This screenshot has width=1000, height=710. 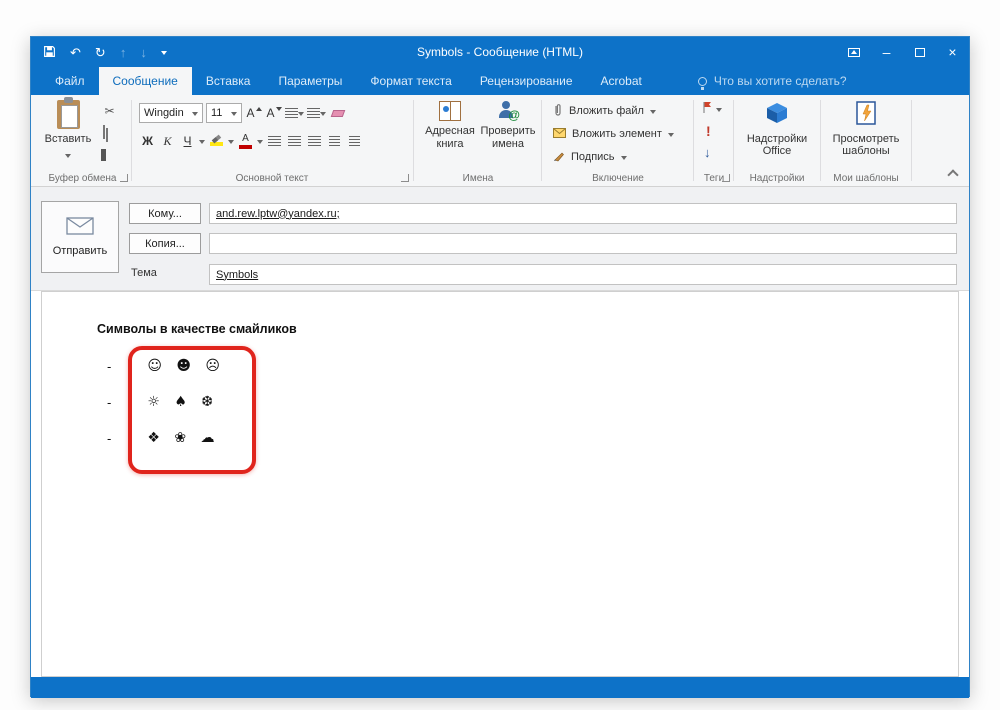 I want to click on subject-value: Symbols, so click(x=237, y=274).